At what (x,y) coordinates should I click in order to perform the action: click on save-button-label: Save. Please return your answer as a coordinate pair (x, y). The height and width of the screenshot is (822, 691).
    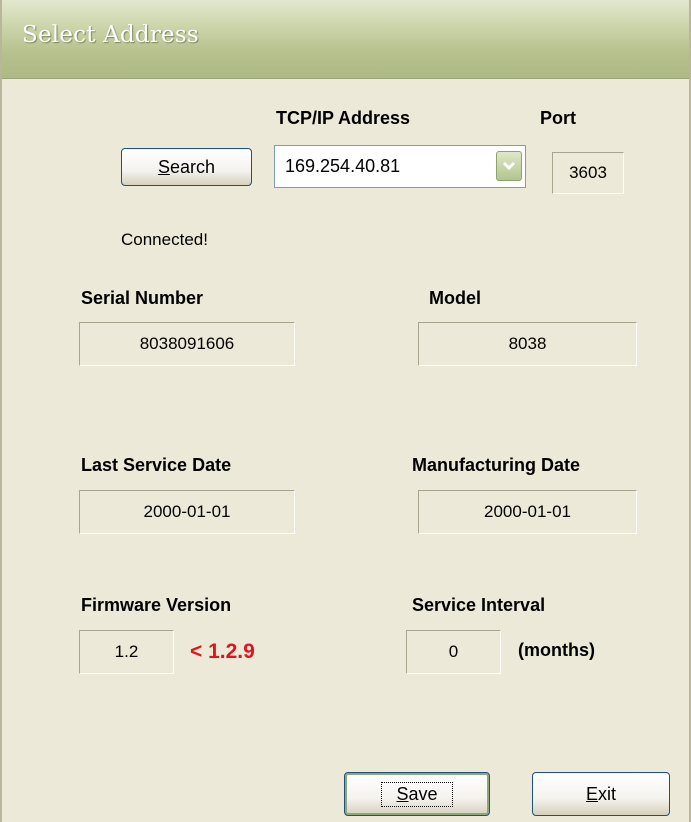
    Looking at the image, I should click on (417, 794).